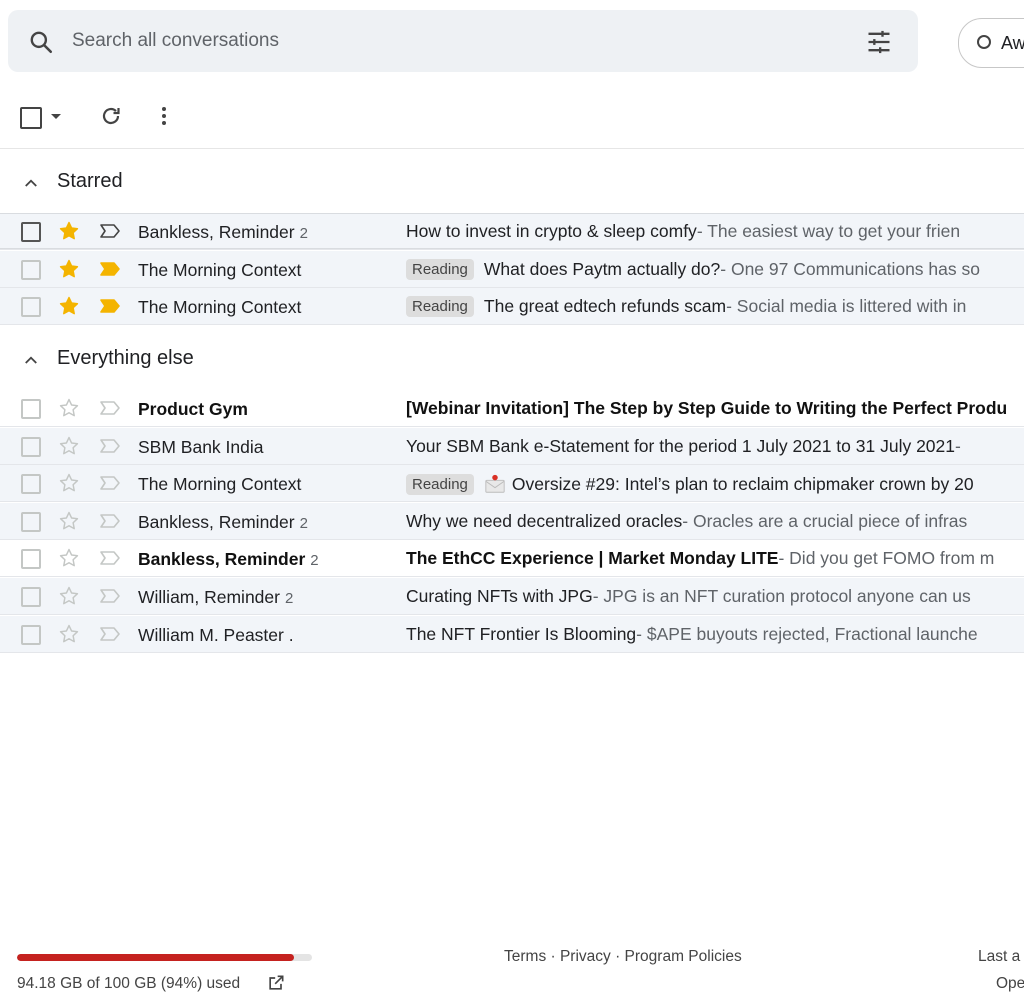  I want to click on sender: The Morning Context, so click(219, 484).